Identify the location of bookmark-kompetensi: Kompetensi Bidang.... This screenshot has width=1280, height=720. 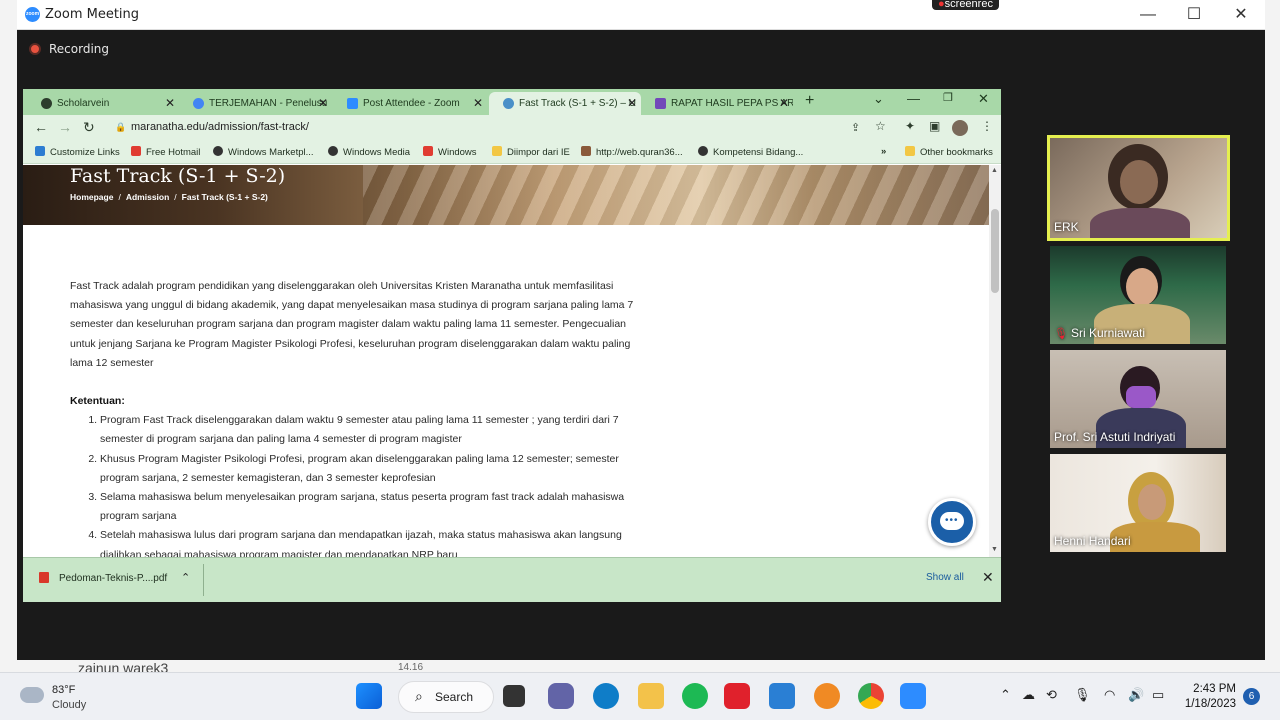
(750, 152).